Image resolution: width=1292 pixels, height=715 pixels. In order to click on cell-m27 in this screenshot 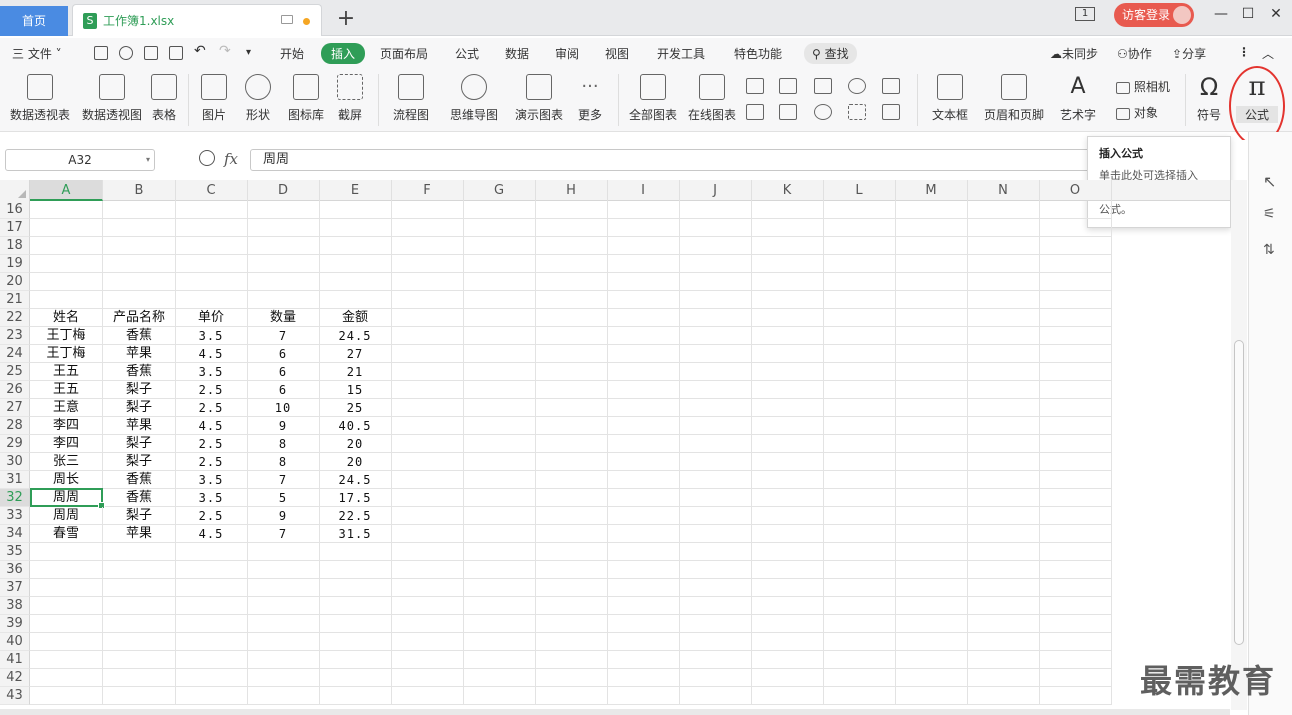, I will do `click(931, 408)`.